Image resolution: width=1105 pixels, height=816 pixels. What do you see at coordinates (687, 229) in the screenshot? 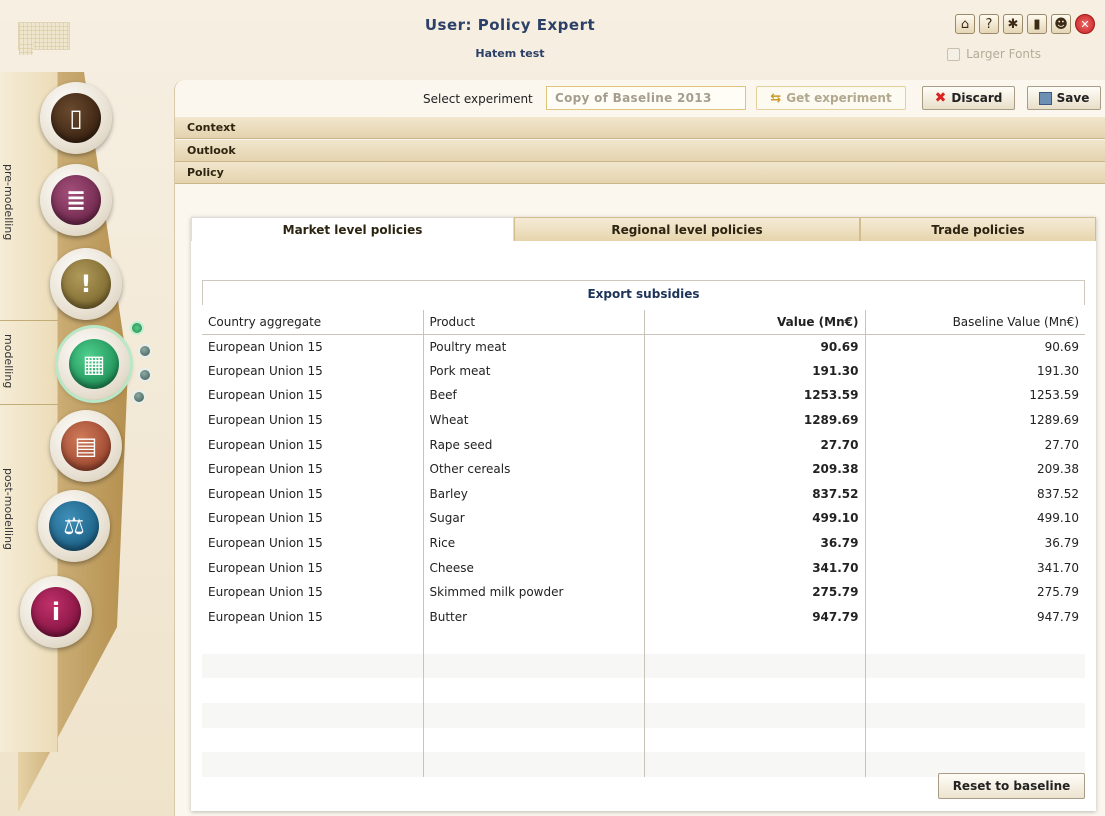
I see `tab-regional-level-policies: Regional level policies` at bounding box center [687, 229].